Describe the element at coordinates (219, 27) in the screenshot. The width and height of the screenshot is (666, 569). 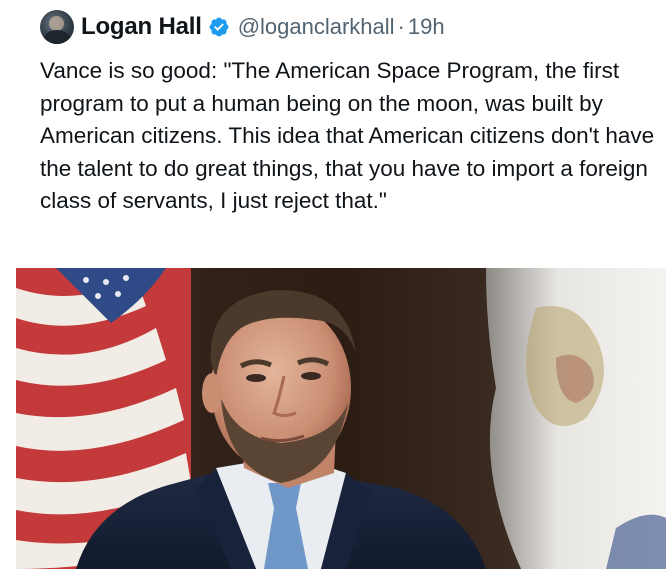
I see `verified-badge-icon` at that location.